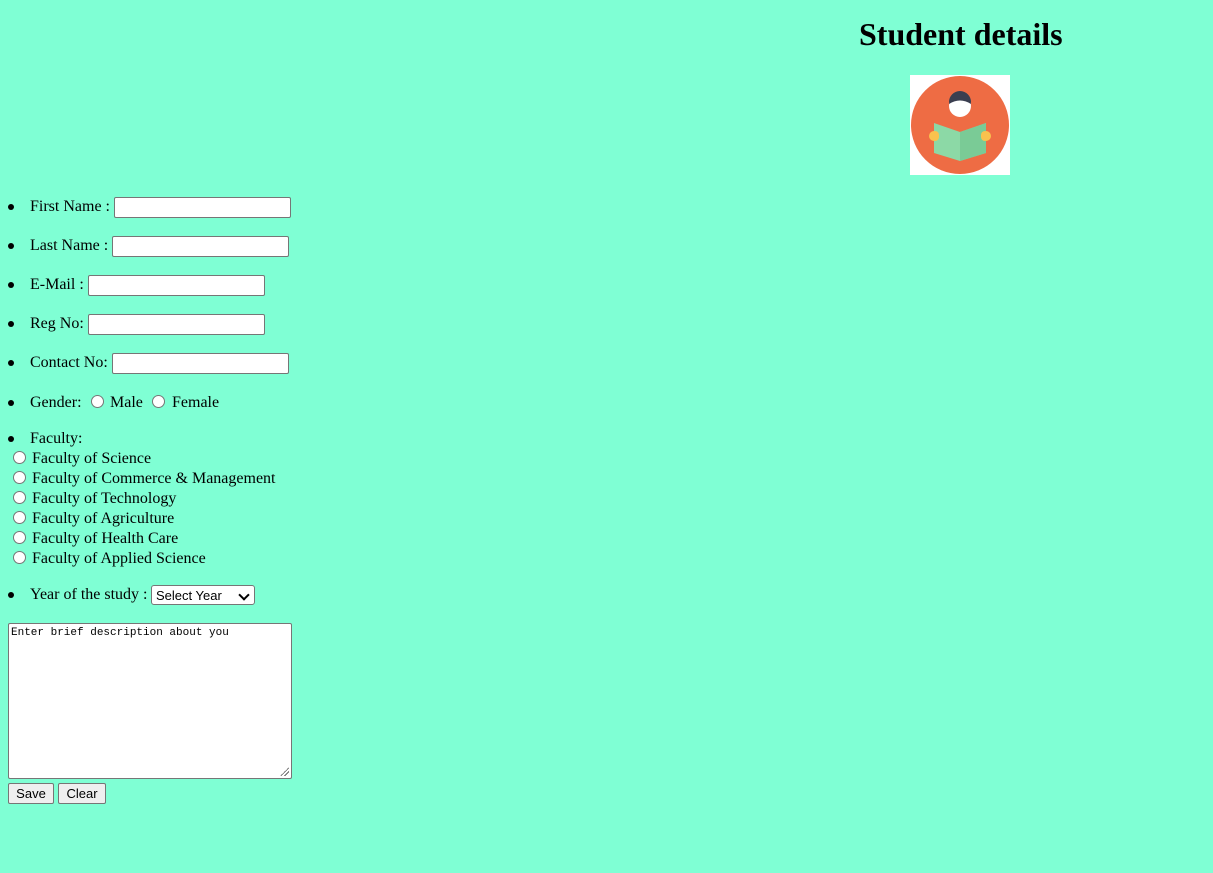  What do you see at coordinates (97, 401) in the screenshot?
I see `gender-male-radio` at bounding box center [97, 401].